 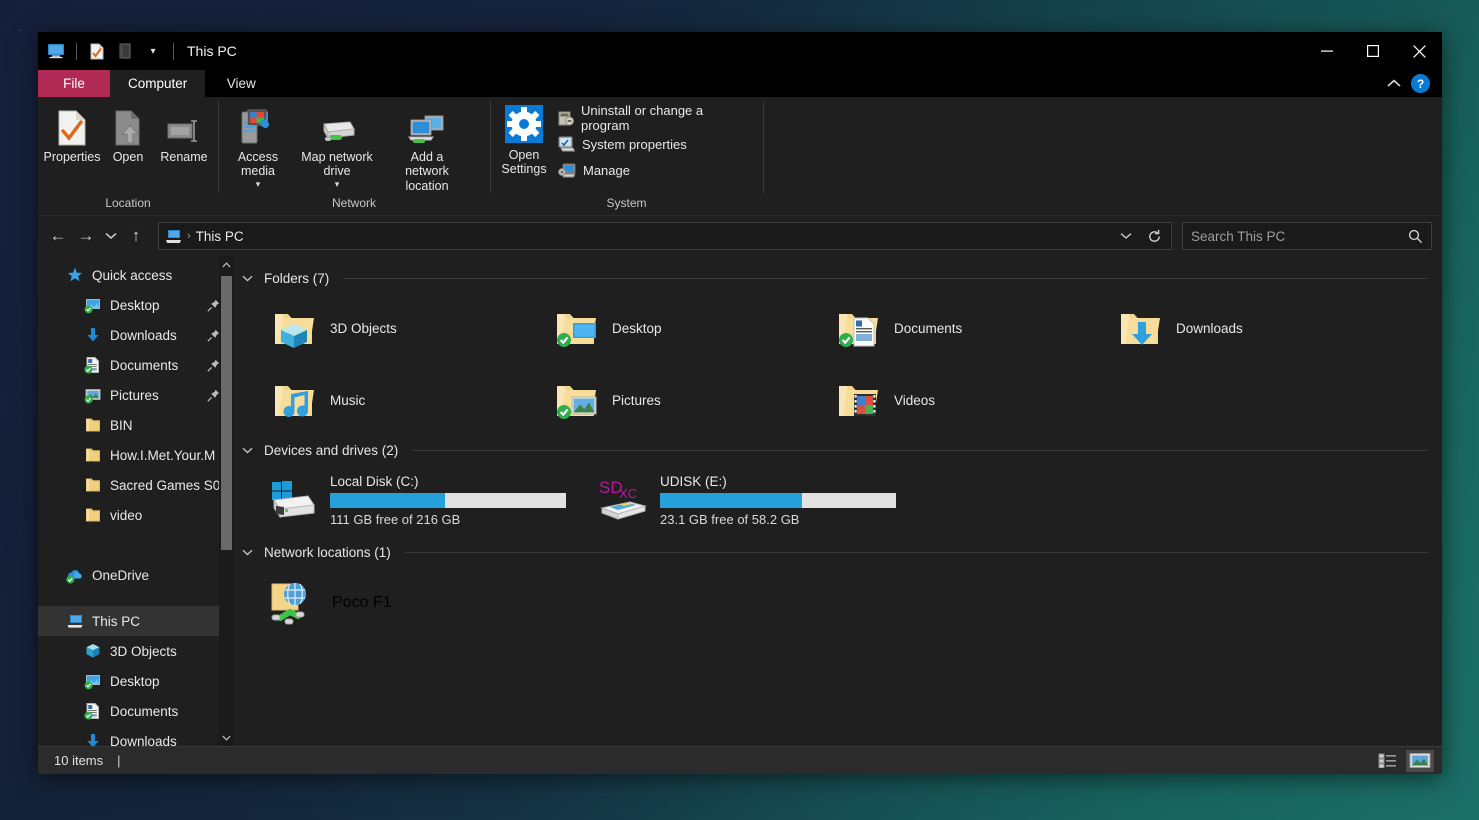 I want to click on local-disk-icon, so click(x=294, y=500).